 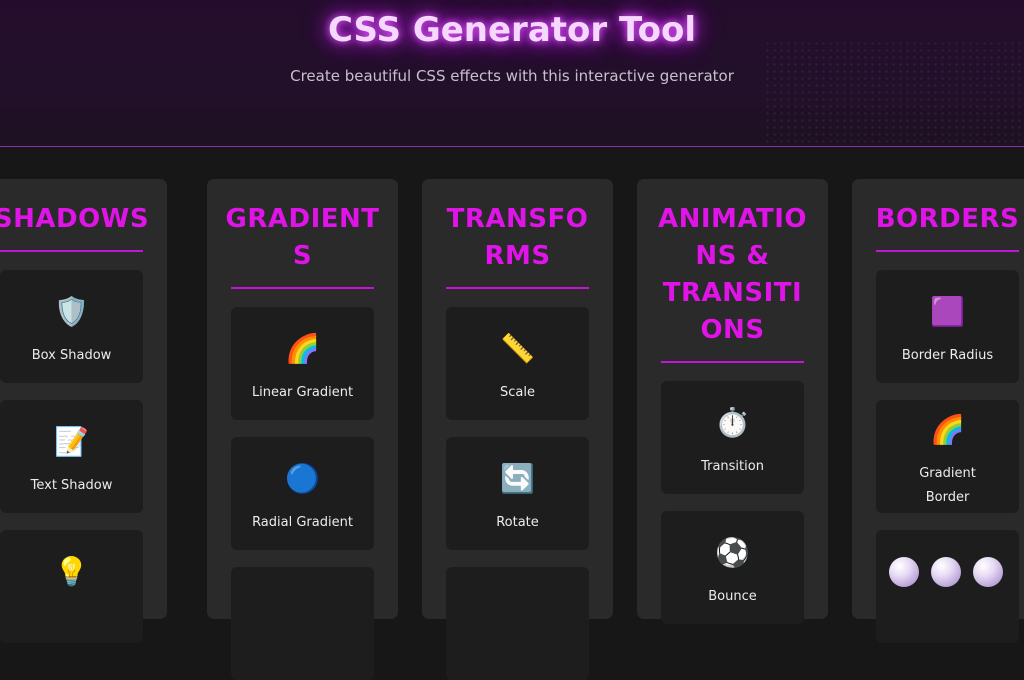 I want to click on blue-circle-icon: 🔵, so click(x=302, y=478).